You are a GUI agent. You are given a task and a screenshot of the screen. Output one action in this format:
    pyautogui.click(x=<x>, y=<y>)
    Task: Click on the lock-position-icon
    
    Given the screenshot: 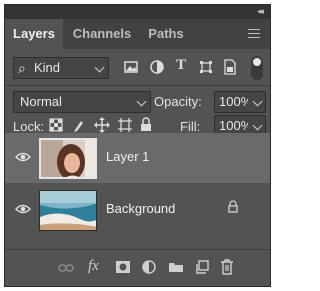 What is the action you would take?
    pyautogui.click(x=102, y=125)
    